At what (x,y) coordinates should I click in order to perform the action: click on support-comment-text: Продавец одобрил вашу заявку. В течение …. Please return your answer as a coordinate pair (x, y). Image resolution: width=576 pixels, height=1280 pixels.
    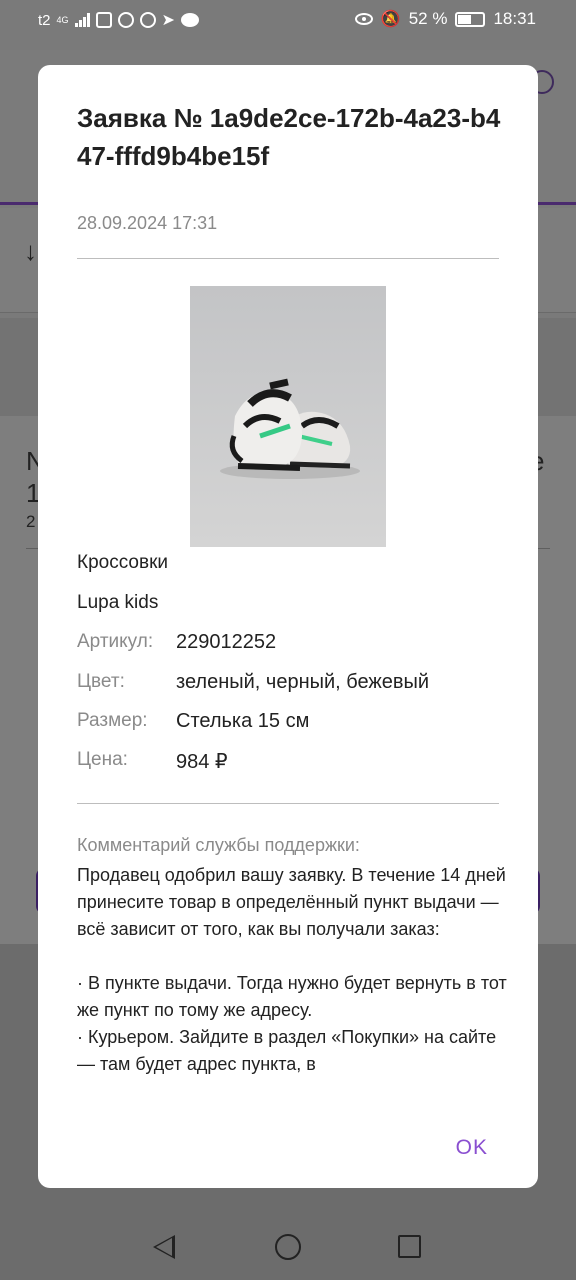
    Looking at the image, I should click on (292, 983).